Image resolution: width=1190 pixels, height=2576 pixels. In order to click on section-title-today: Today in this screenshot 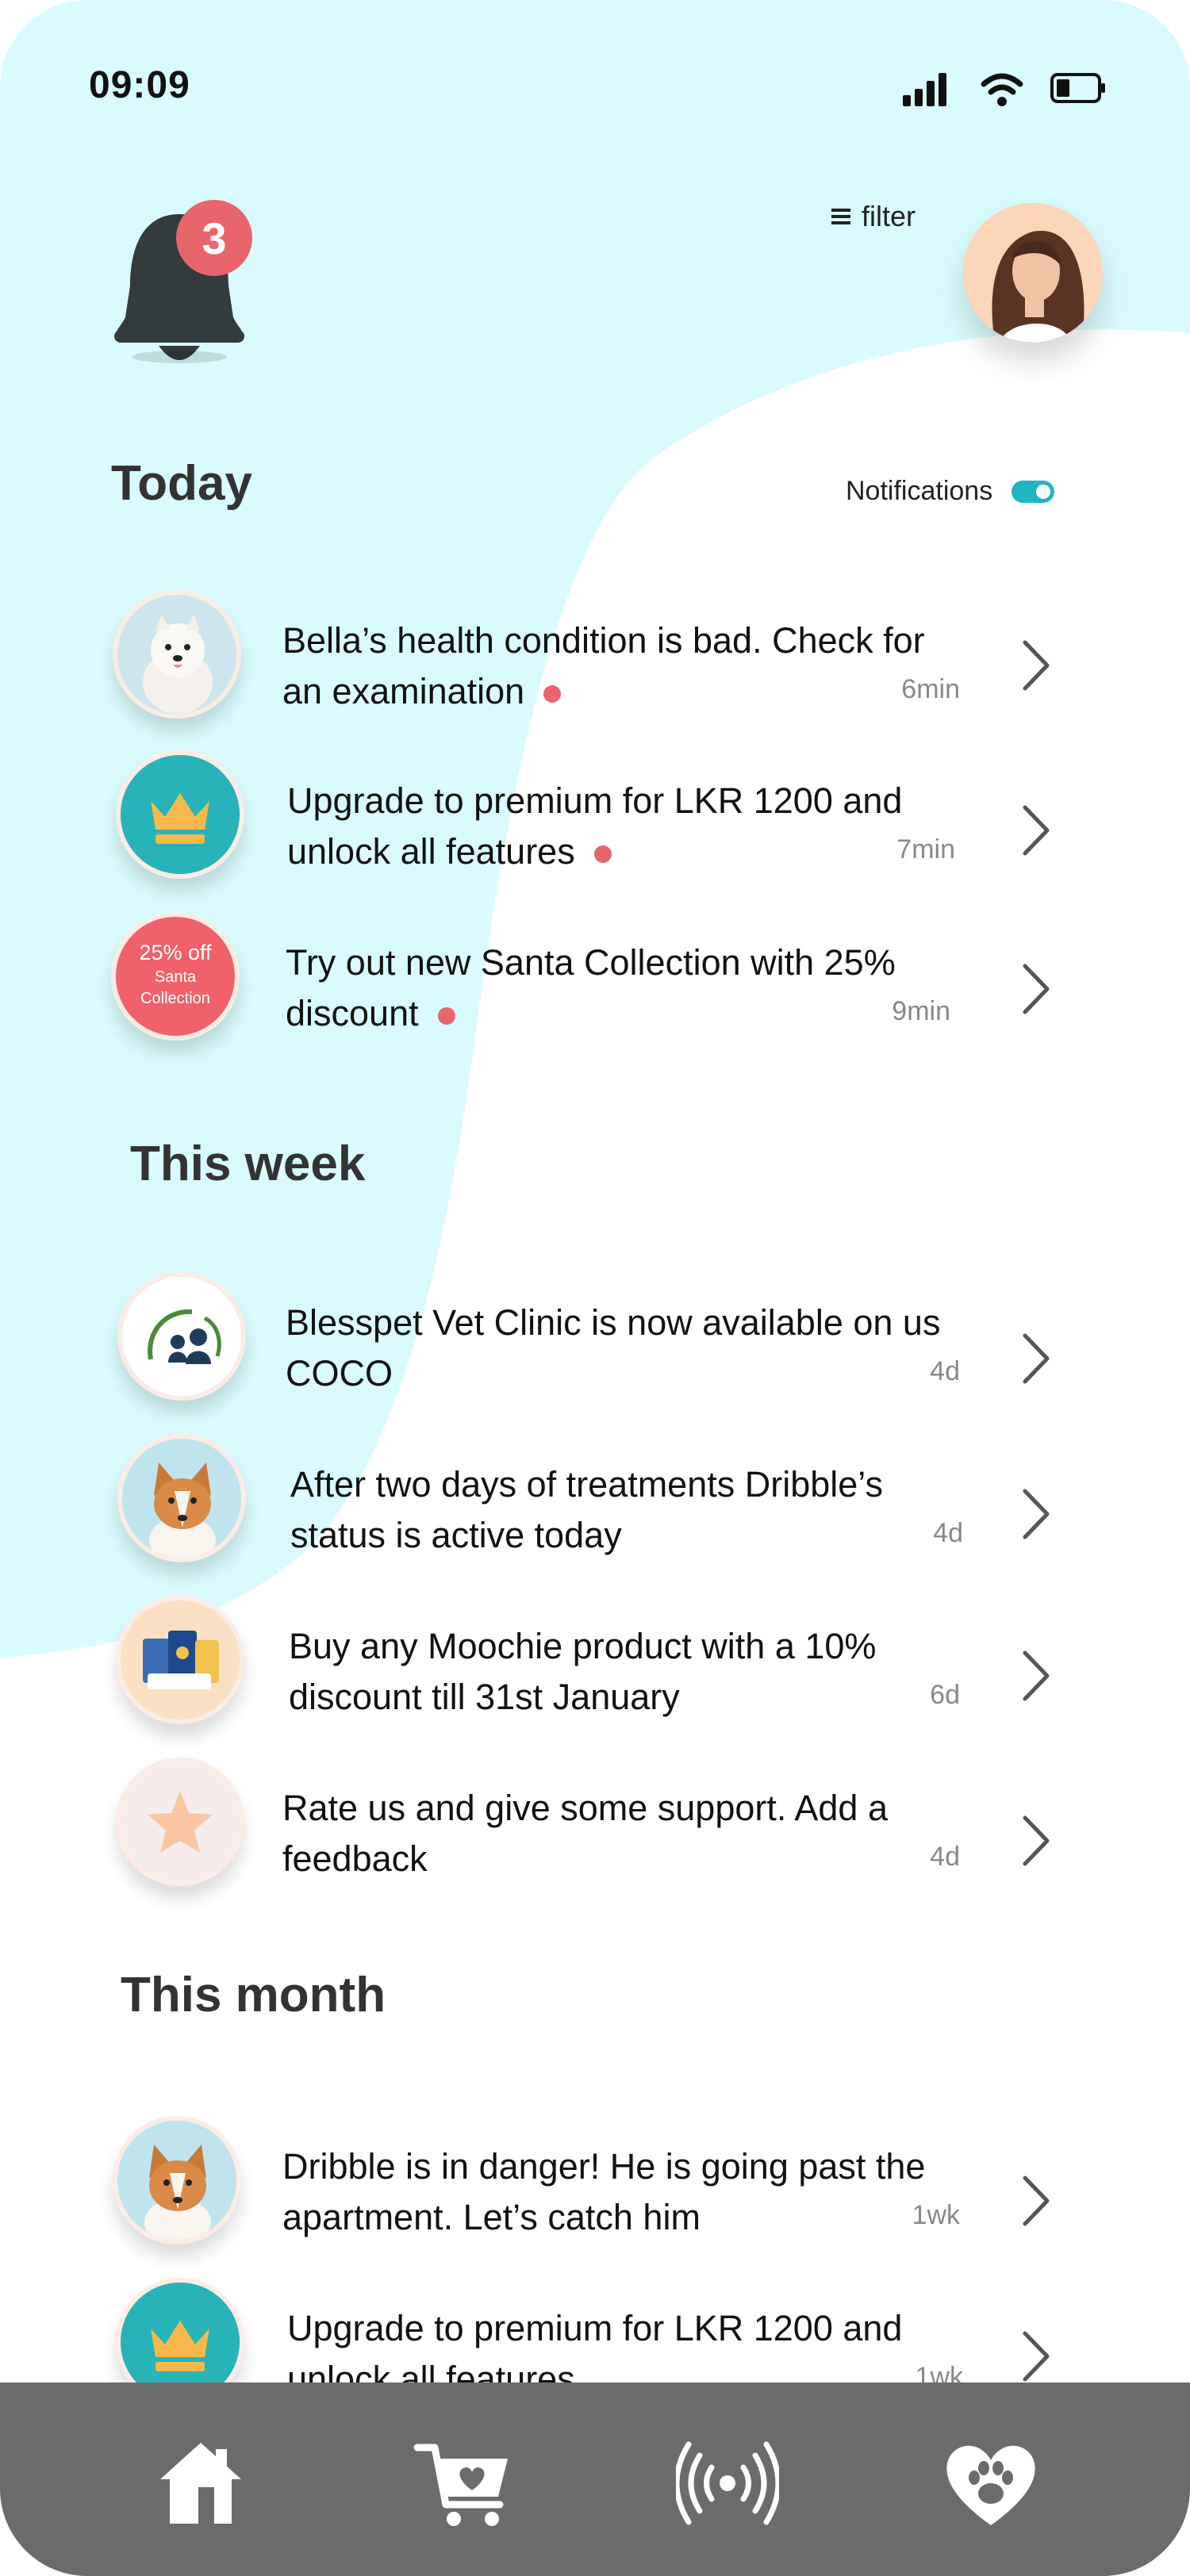, I will do `click(181, 484)`.